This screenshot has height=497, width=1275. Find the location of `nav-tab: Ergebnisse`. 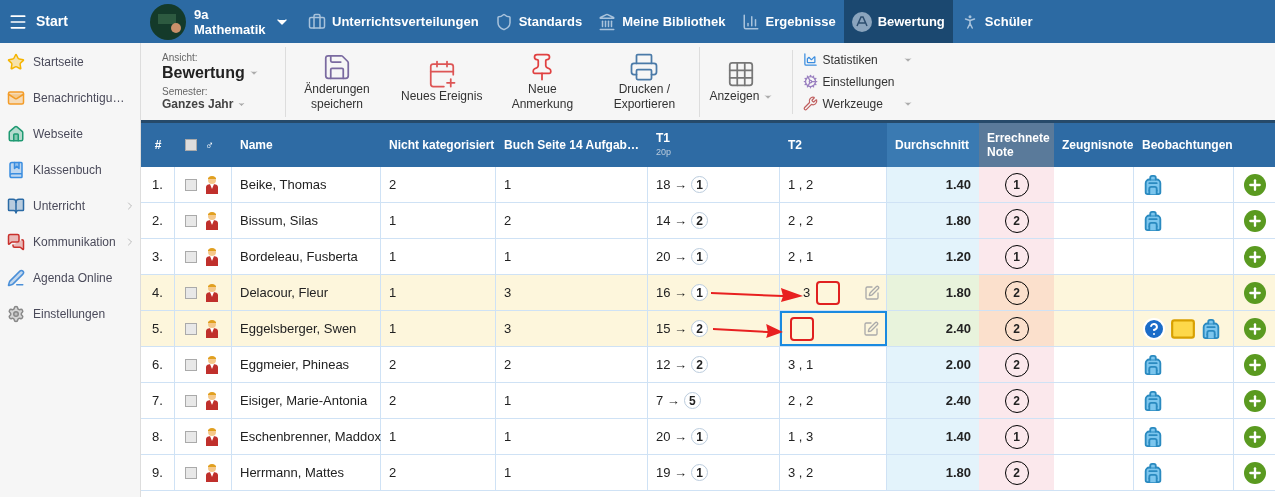

nav-tab: Ergebnisse is located at coordinates (788, 21).